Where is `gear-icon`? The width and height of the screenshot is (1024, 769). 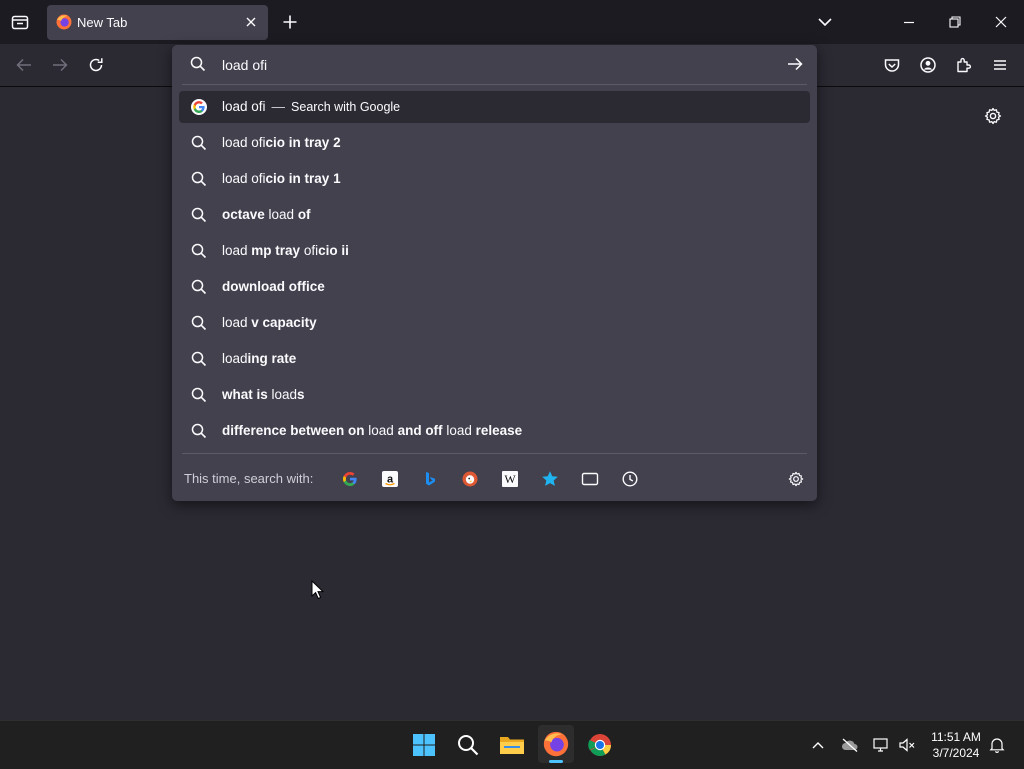 gear-icon is located at coordinates (993, 116).